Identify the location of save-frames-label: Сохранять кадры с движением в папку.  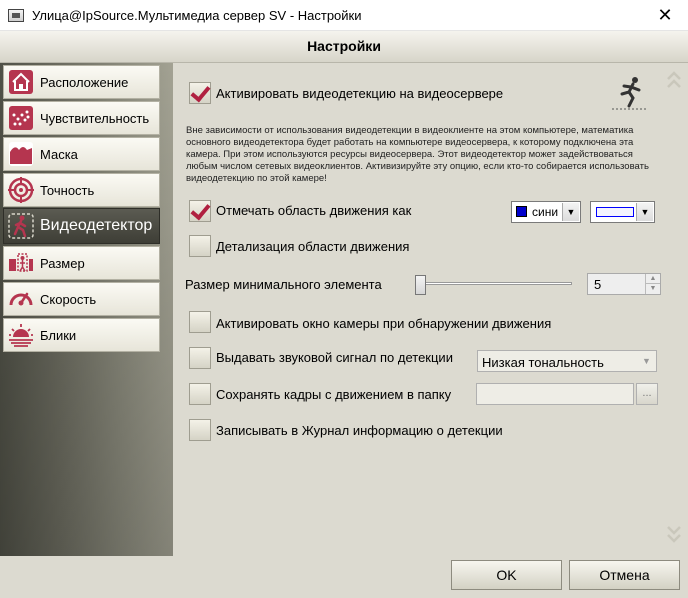
(334, 394).